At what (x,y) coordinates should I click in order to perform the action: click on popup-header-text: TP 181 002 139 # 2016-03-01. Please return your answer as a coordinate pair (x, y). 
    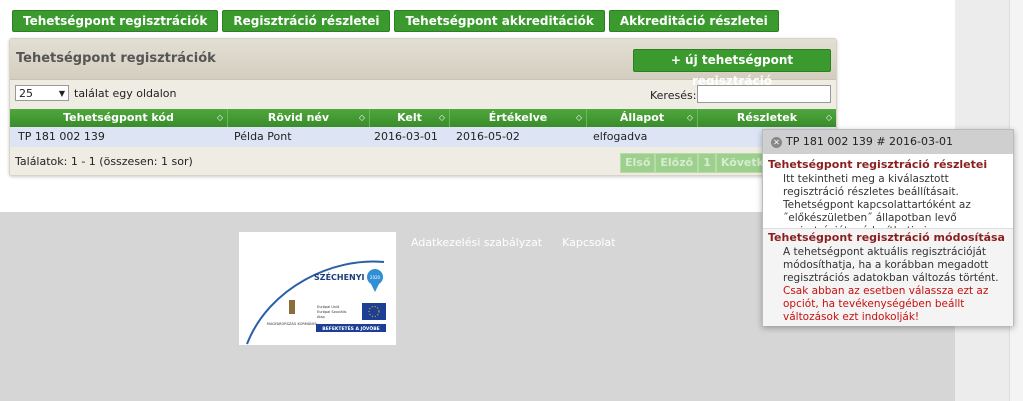
    Looking at the image, I should click on (869, 141).